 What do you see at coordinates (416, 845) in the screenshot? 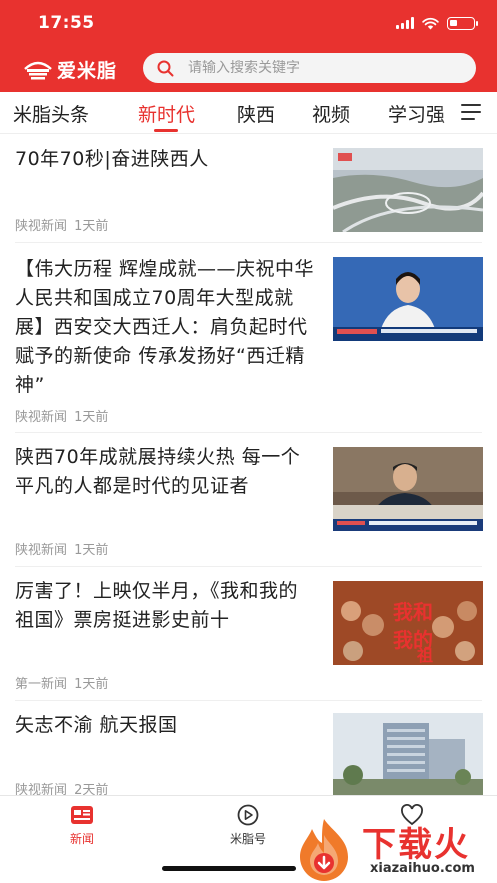
I see `watermark-text: 下载火` at bounding box center [416, 845].